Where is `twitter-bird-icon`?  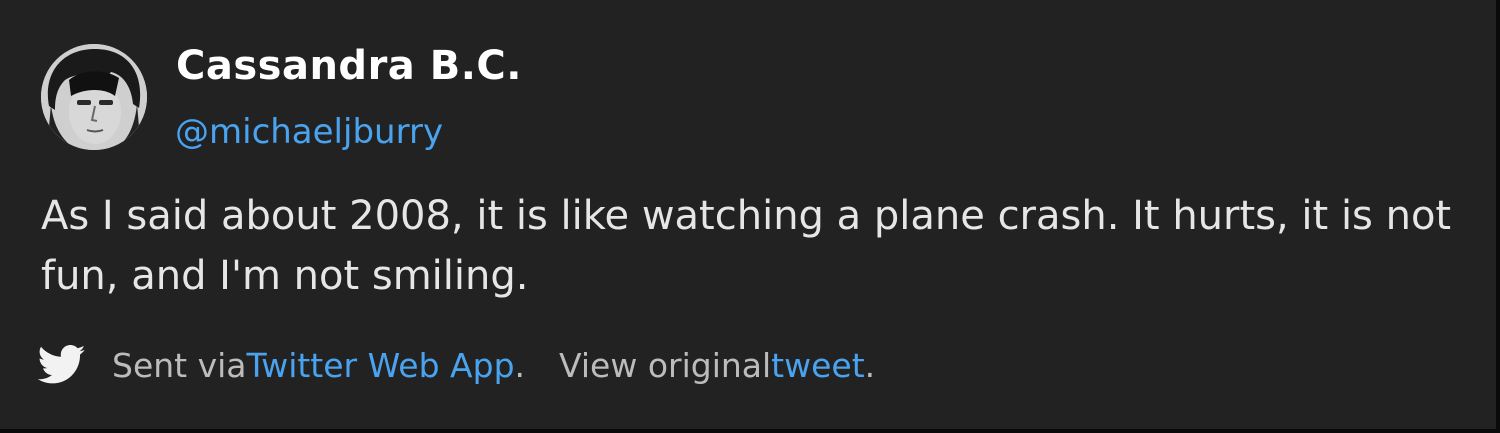
twitter-bird-icon is located at coordinates (62, 364).